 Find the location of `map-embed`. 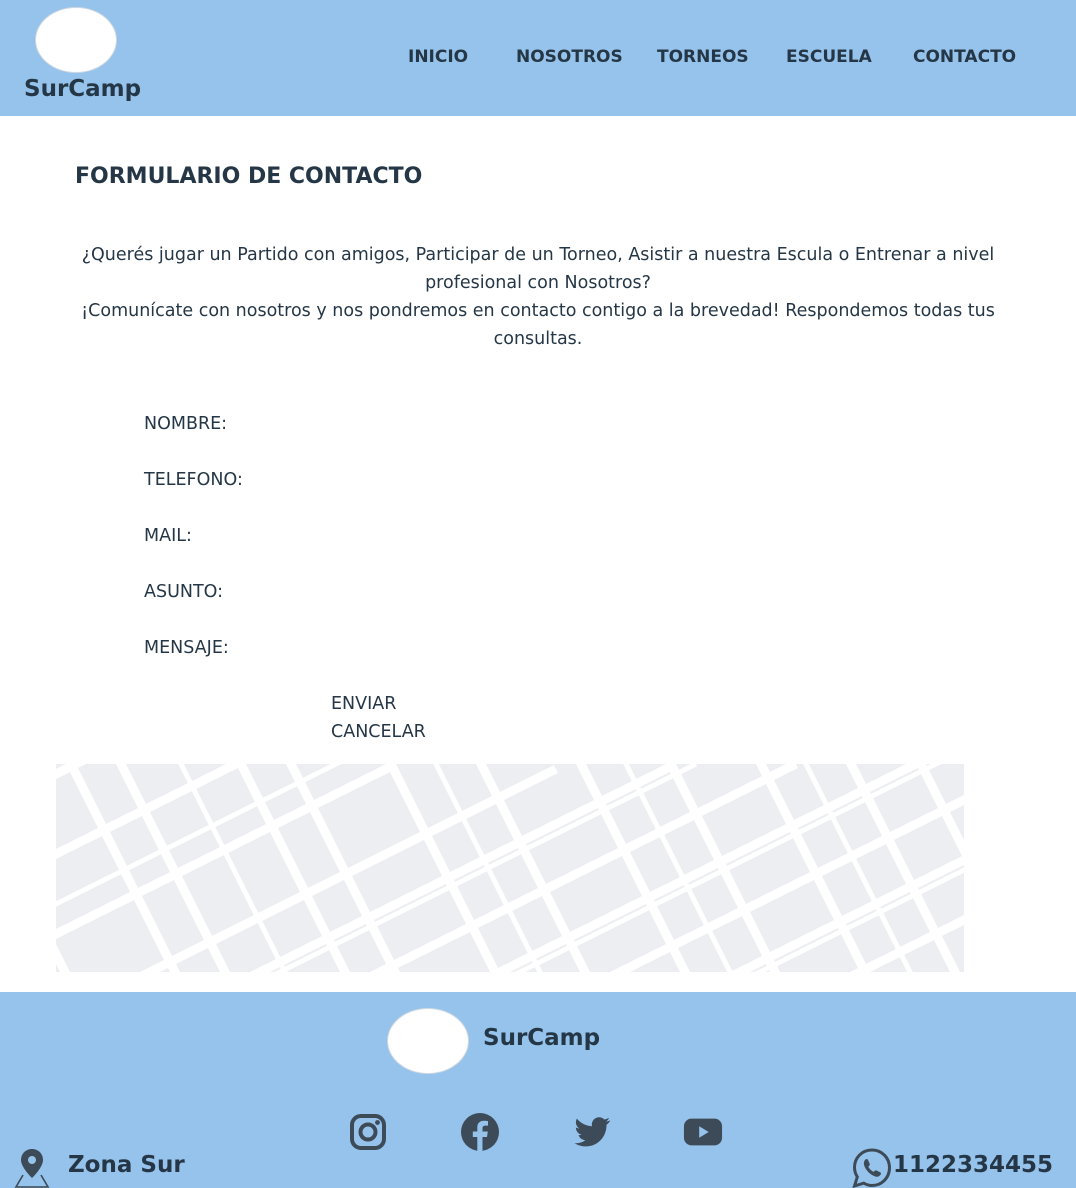

map-embed is located at coordinates (510, 868).